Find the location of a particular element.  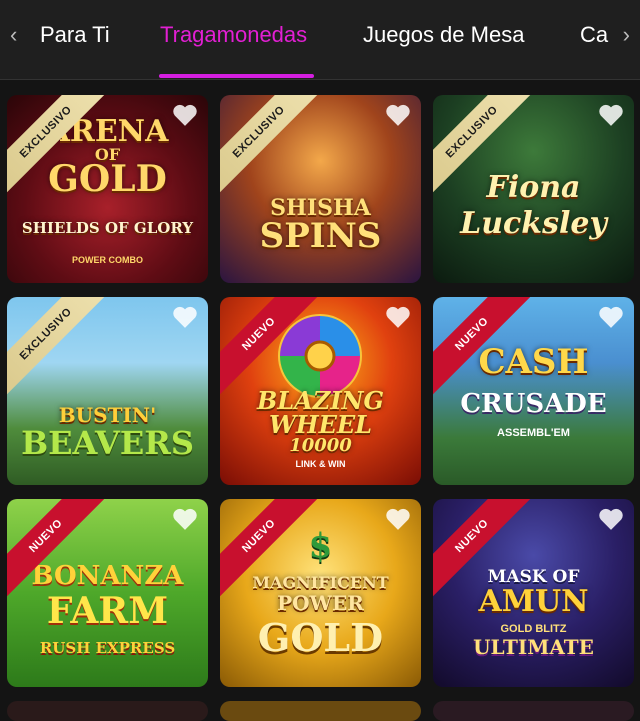

game-title-line: AMUN is located at coordinates (533, 601).